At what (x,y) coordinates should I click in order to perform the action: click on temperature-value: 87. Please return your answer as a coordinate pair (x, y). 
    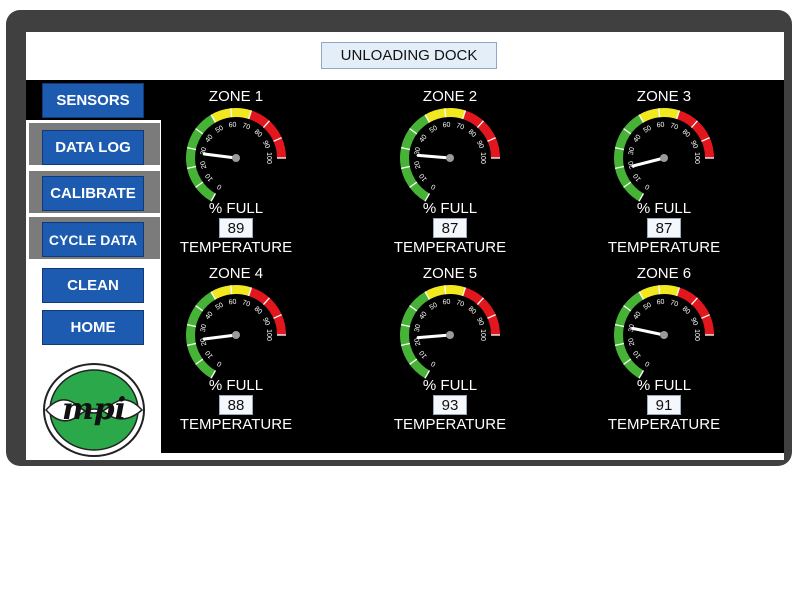
    Looking at the image, I should click on (450, 228).